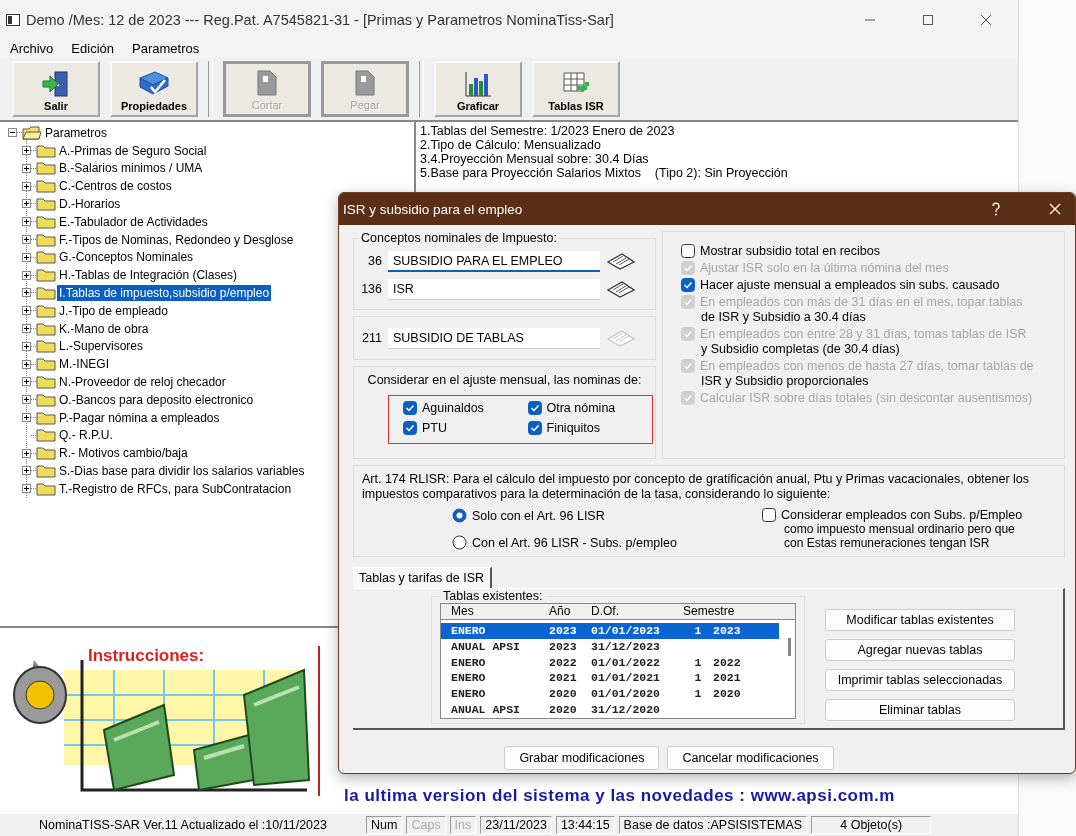 The height and width of the screenshot is (836, 1076). I want to click on tree-item: A.-Primas de Seguro Social, so click(133, 150).